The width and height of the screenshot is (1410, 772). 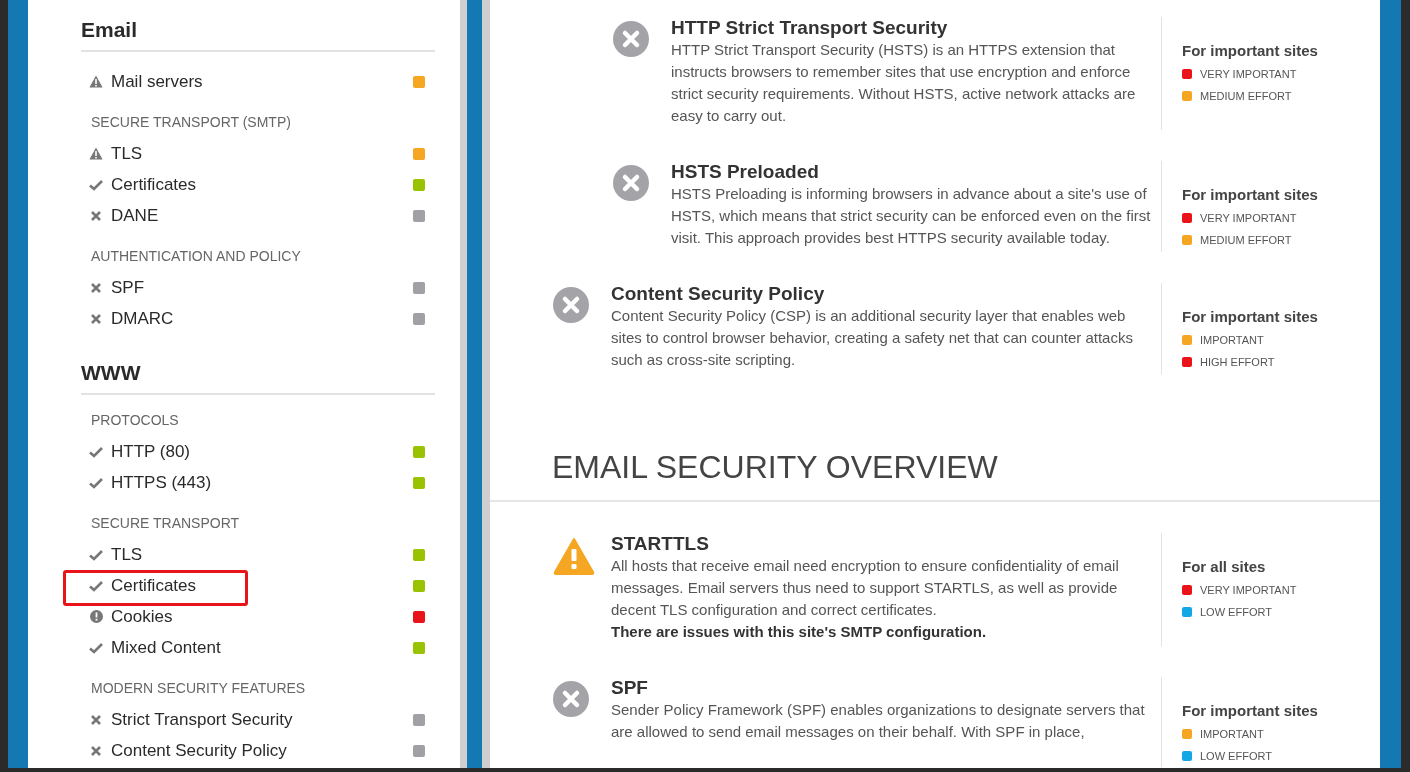 I want to click on item-title: HTTP Strict Transport Security, so click(x=810, y=28).